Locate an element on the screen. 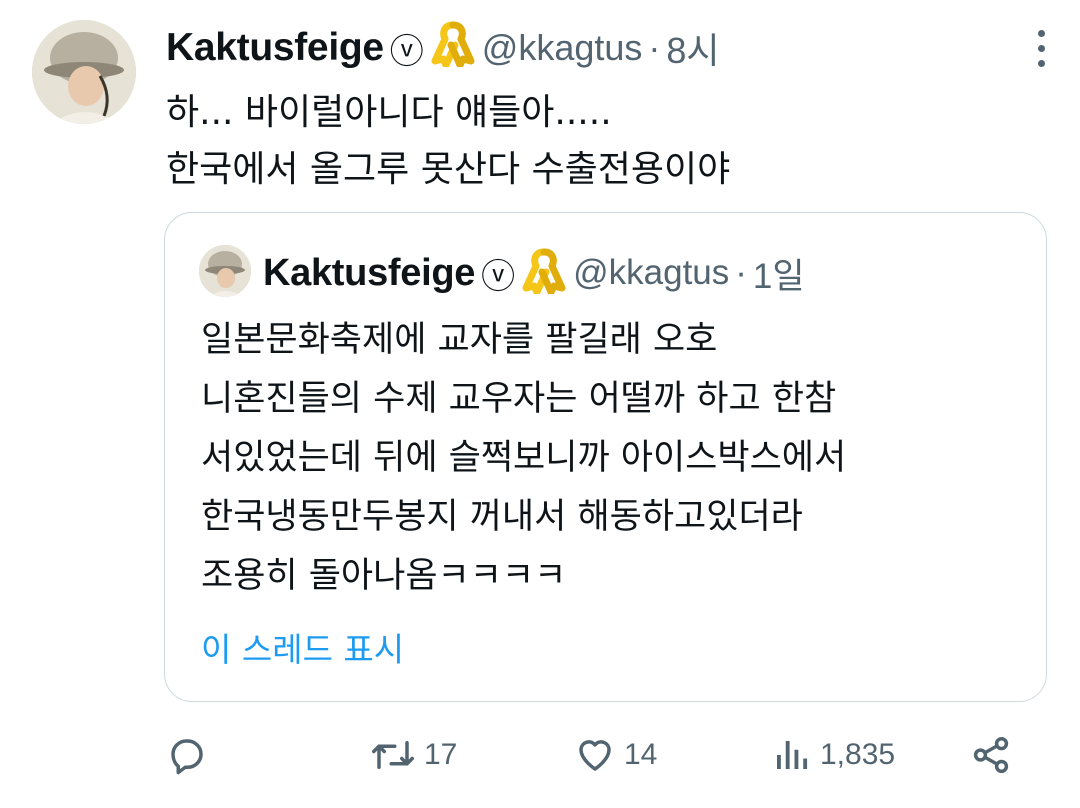 The image size is (1080, 808). handle: @kkagtus is located at coordinates (562, 48).